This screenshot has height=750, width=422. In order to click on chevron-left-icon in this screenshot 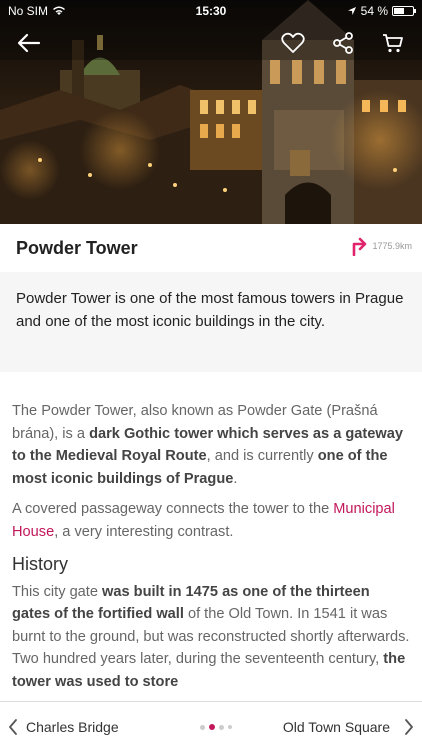, I will do `click(13, 726)`.